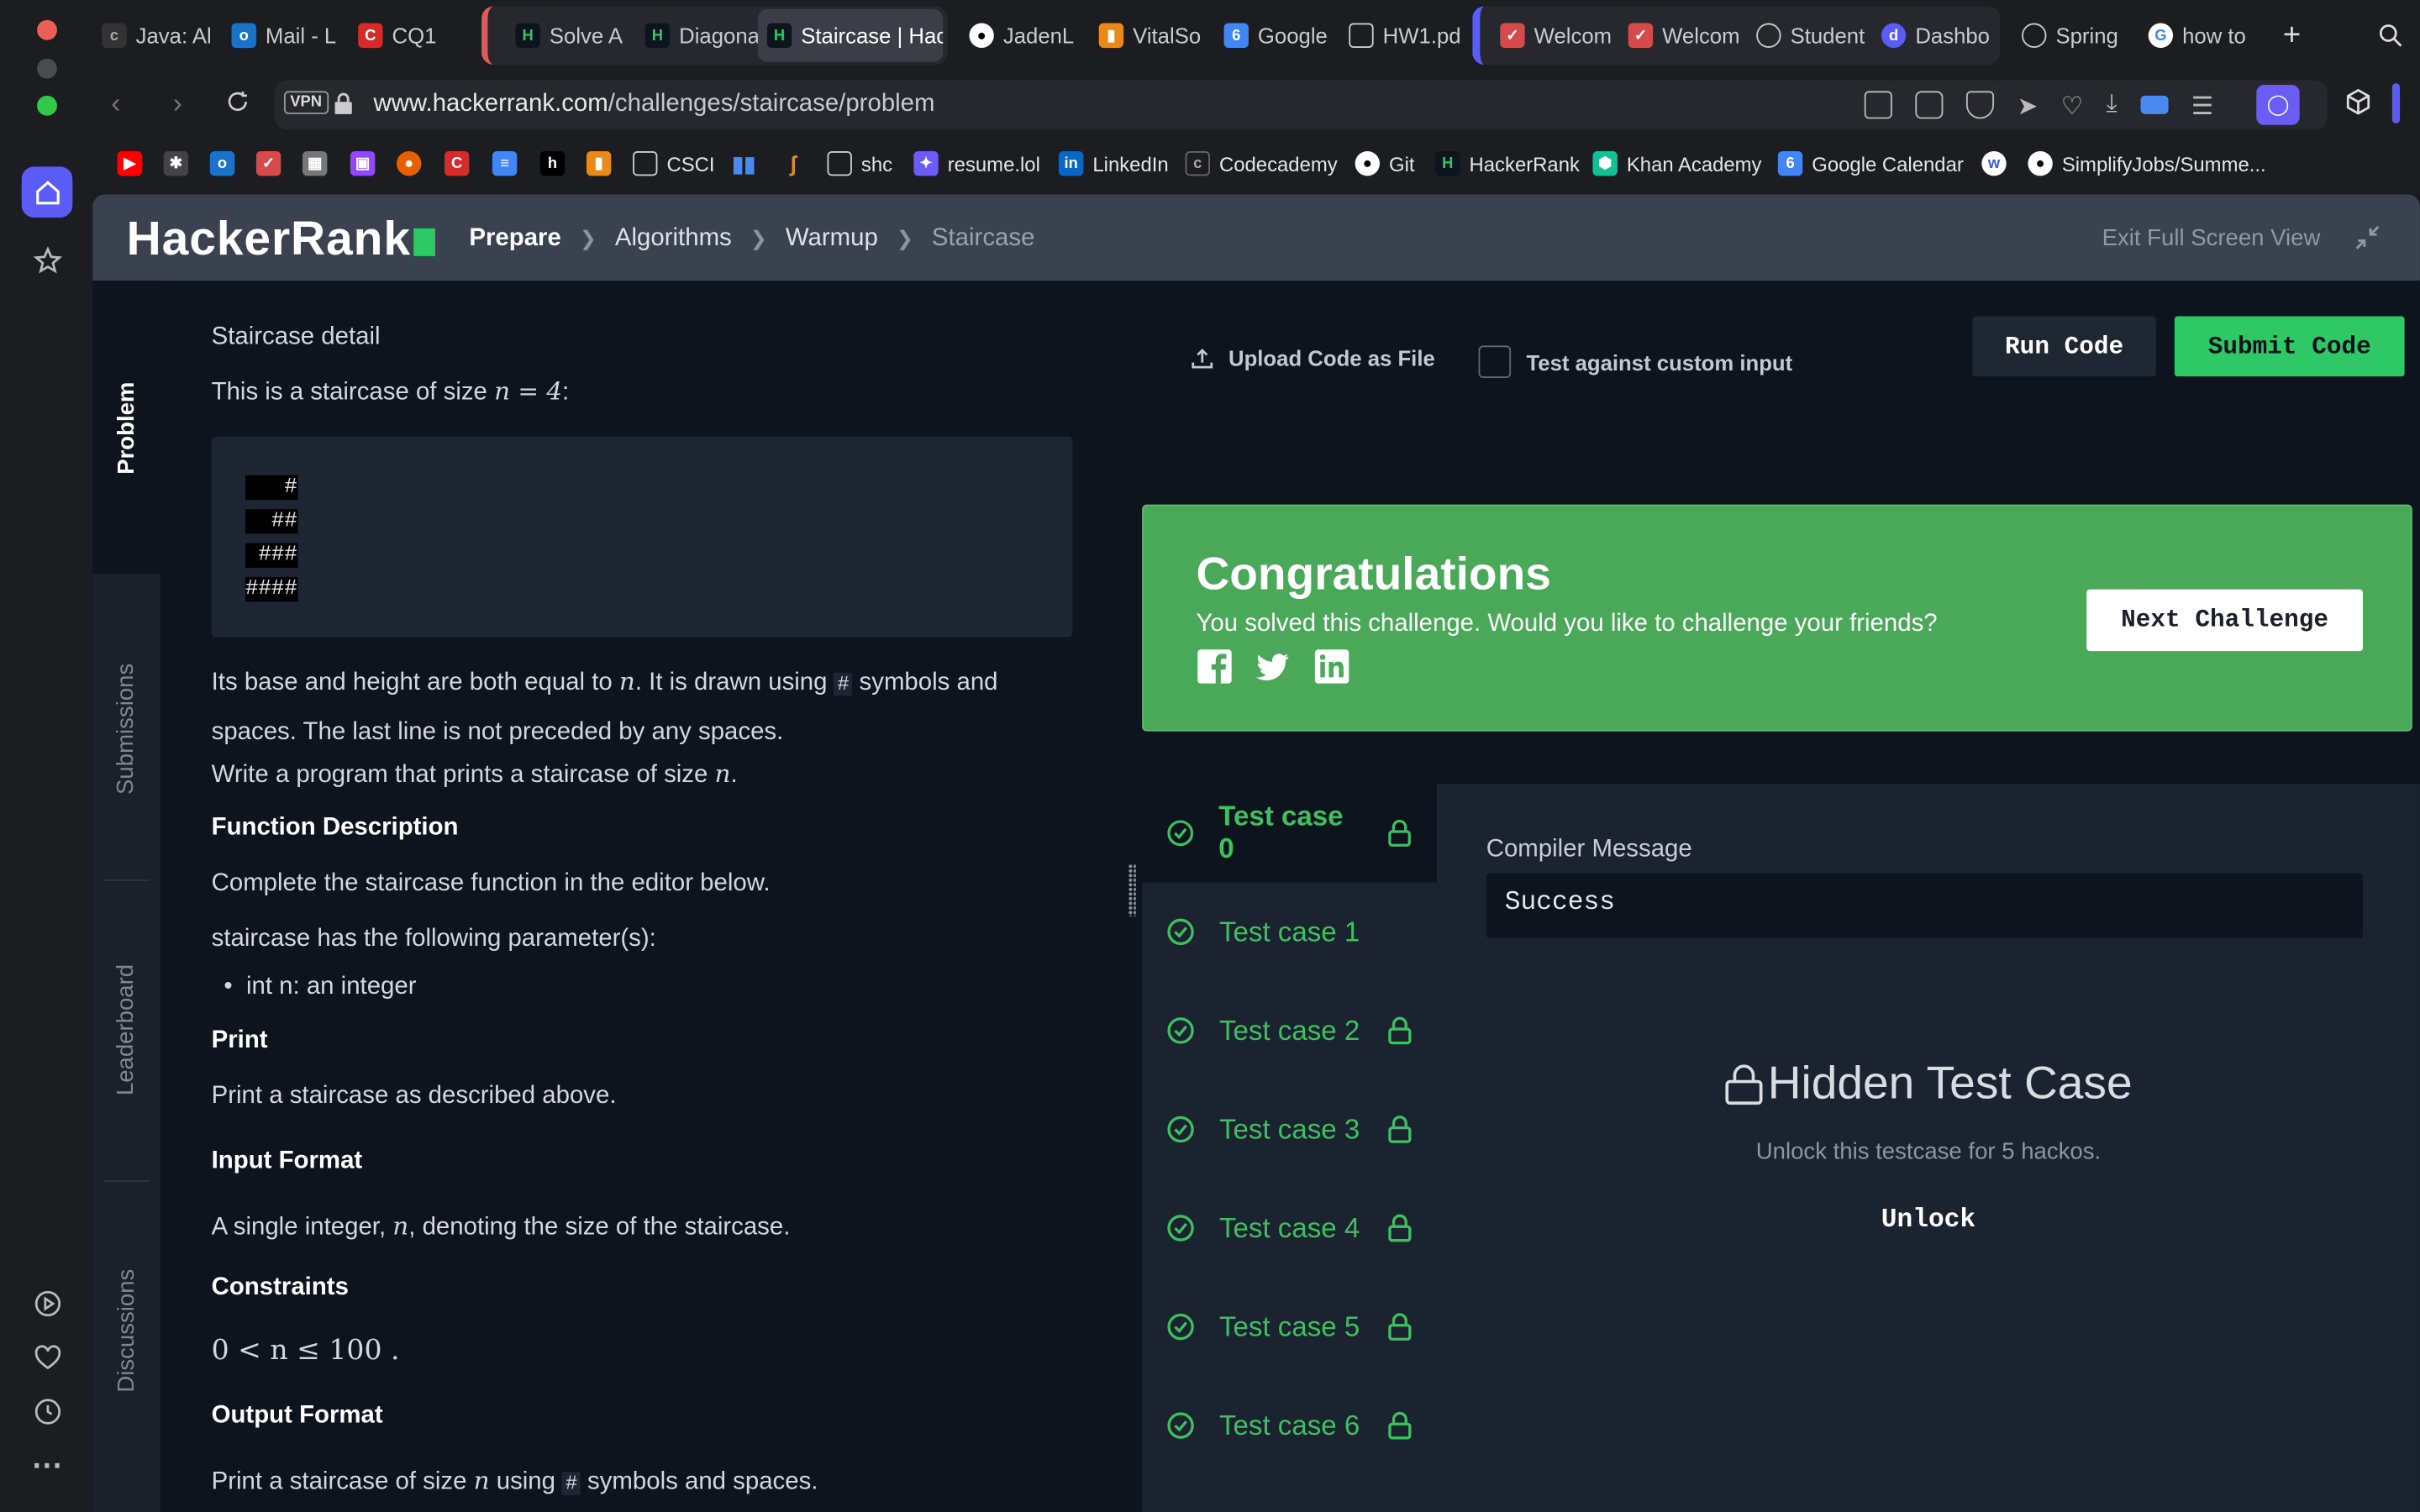 The image size is (2420, 1512). What do you see at coordinates (505, 163) in the screenshot?
I see `docs-bookmark-icon: ≡` at bounding box center [505, 163].